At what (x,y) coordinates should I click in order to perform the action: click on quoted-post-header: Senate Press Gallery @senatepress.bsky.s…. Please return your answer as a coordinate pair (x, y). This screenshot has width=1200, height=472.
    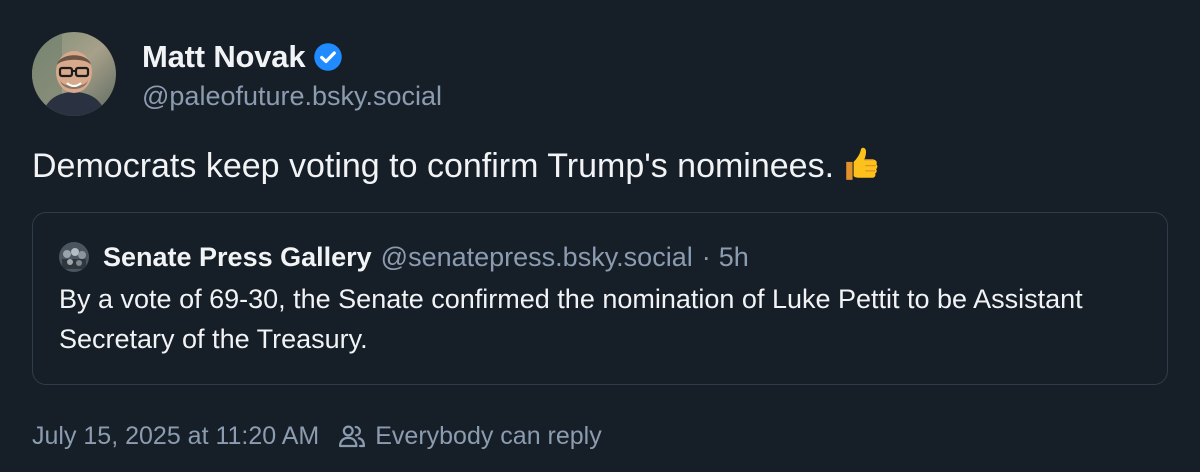
    Looking at the image, I should click on (600, 257).